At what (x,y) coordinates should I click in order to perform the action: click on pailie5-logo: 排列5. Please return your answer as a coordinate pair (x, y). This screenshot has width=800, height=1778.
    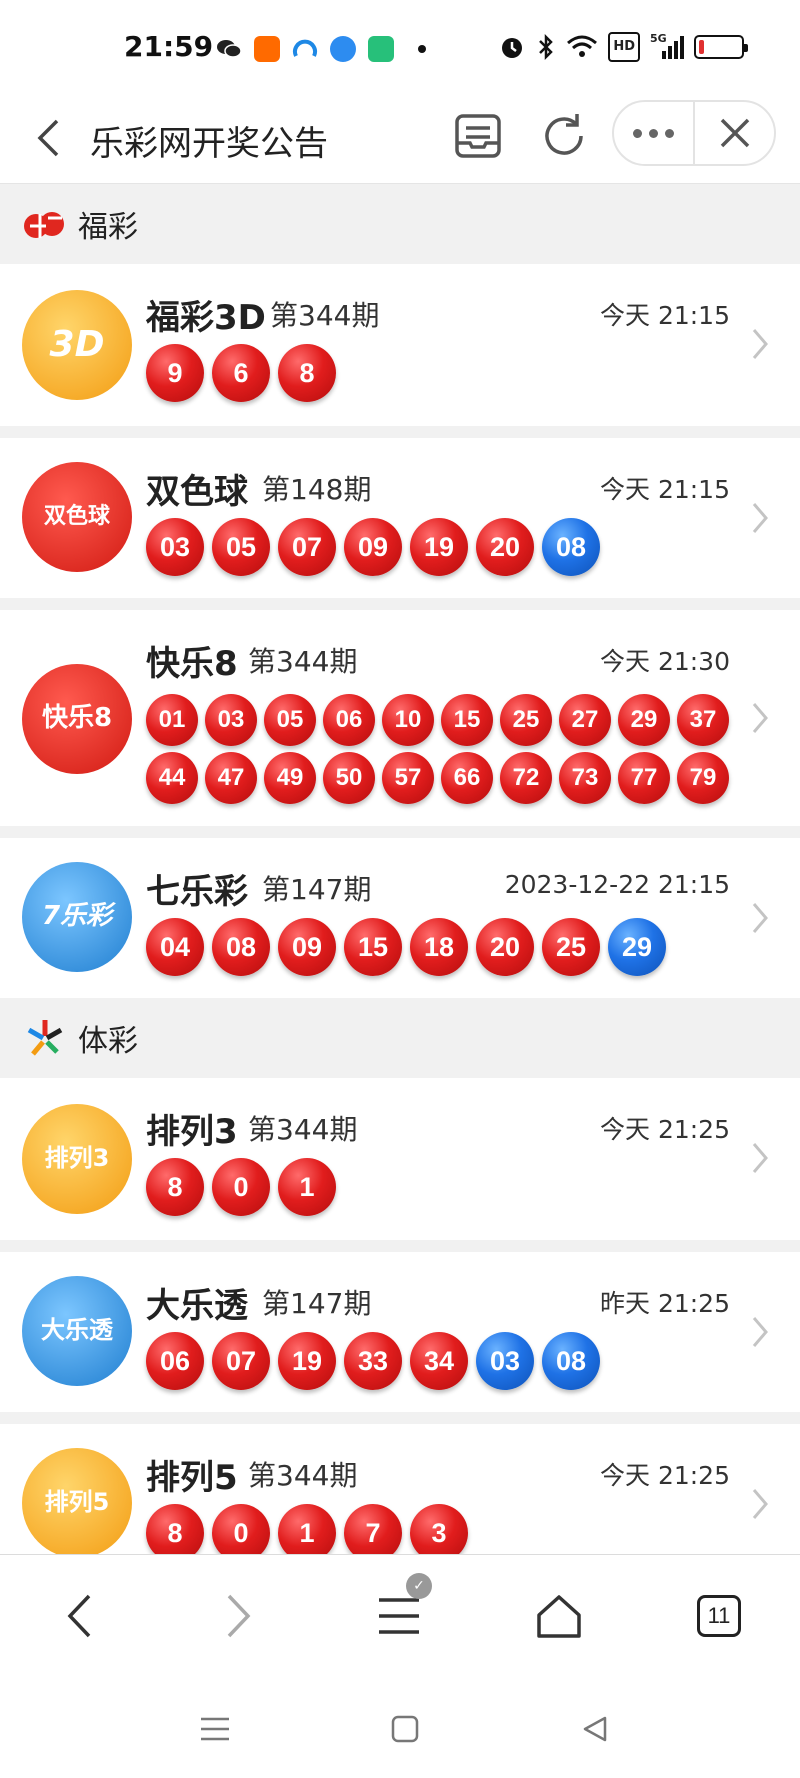
    Looking at the image, I should click on (77, 1501).